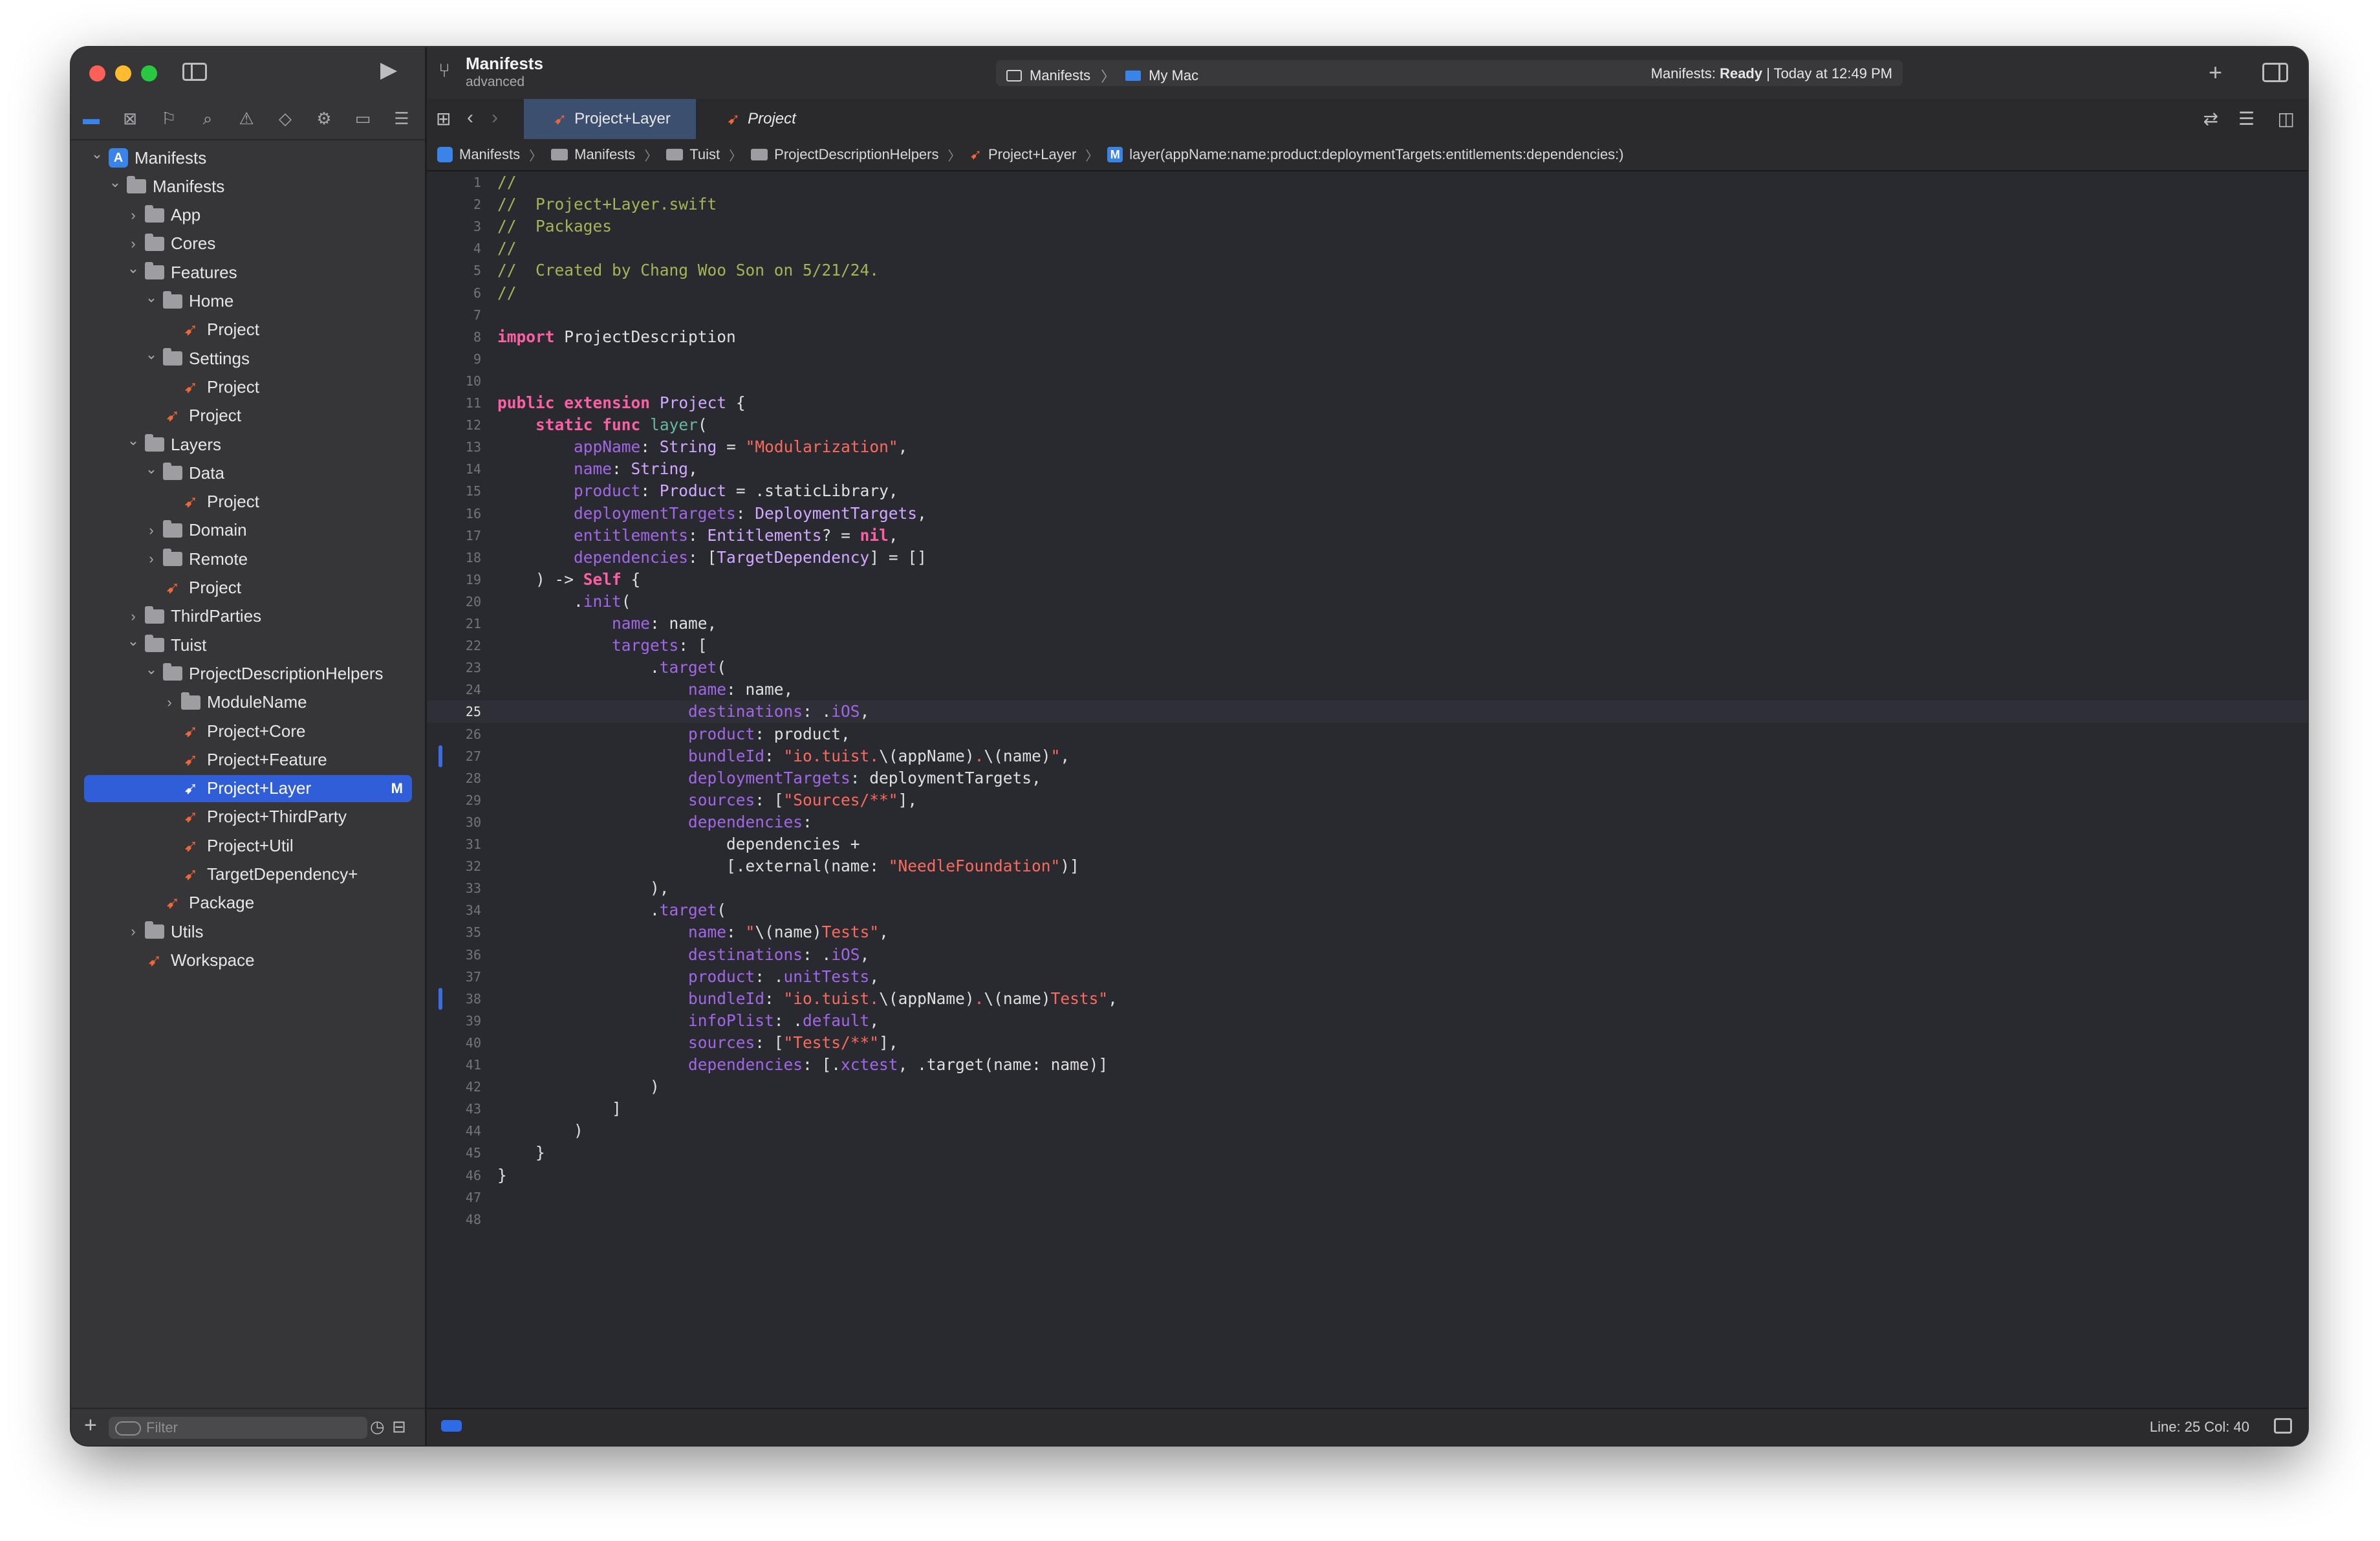 The width and height of the screenshot is (2380, 1541). Describe the element at coordinates (248, 186) in the screenshot. I see `navigator-item: ⌄ Manifests` at that location.